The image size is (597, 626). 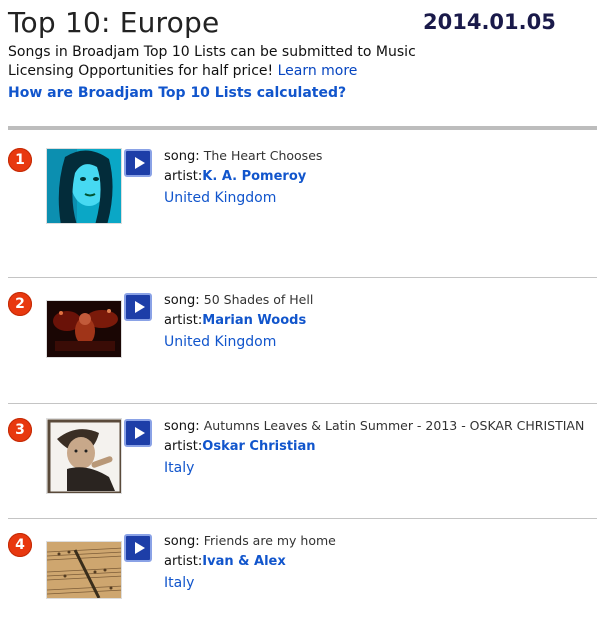 I want to click on artist-line: artist:Ivan & Alex, so click(x=379, y=561).